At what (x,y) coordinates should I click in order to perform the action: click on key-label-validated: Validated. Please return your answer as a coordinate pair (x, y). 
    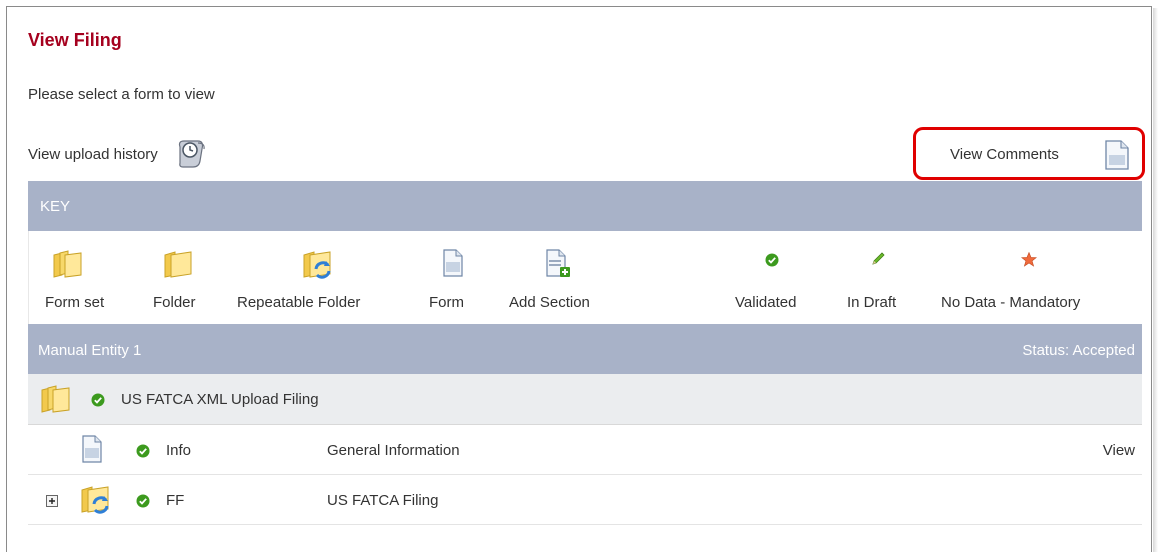
    Looking at the image, I should click on (766, 302).